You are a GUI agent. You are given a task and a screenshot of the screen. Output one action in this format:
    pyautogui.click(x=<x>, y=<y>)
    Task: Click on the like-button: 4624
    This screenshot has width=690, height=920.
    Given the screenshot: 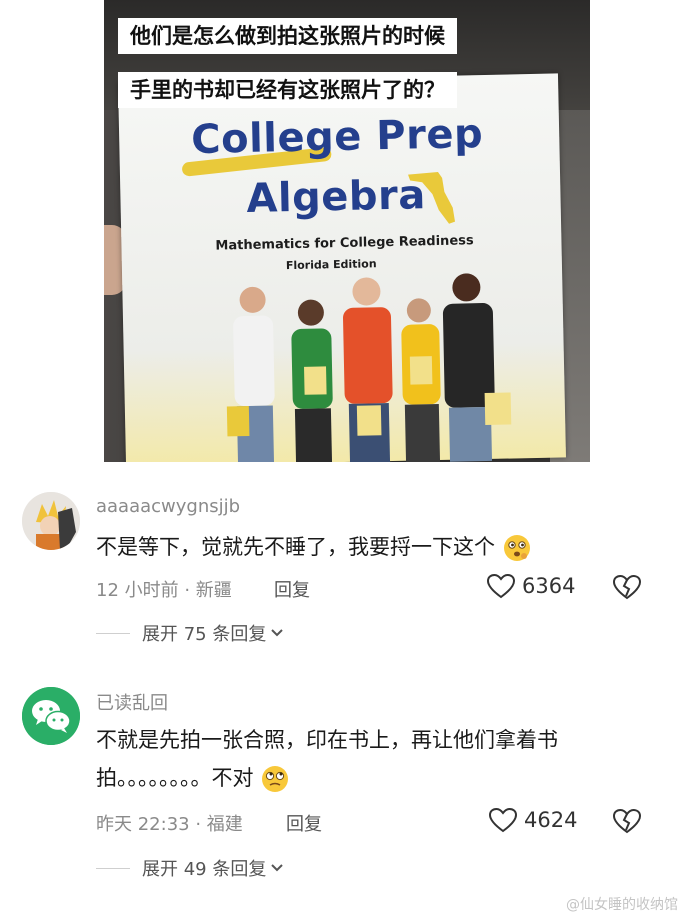 What is the action you would take?
    pyautogui.click(x=532, y=820)
    